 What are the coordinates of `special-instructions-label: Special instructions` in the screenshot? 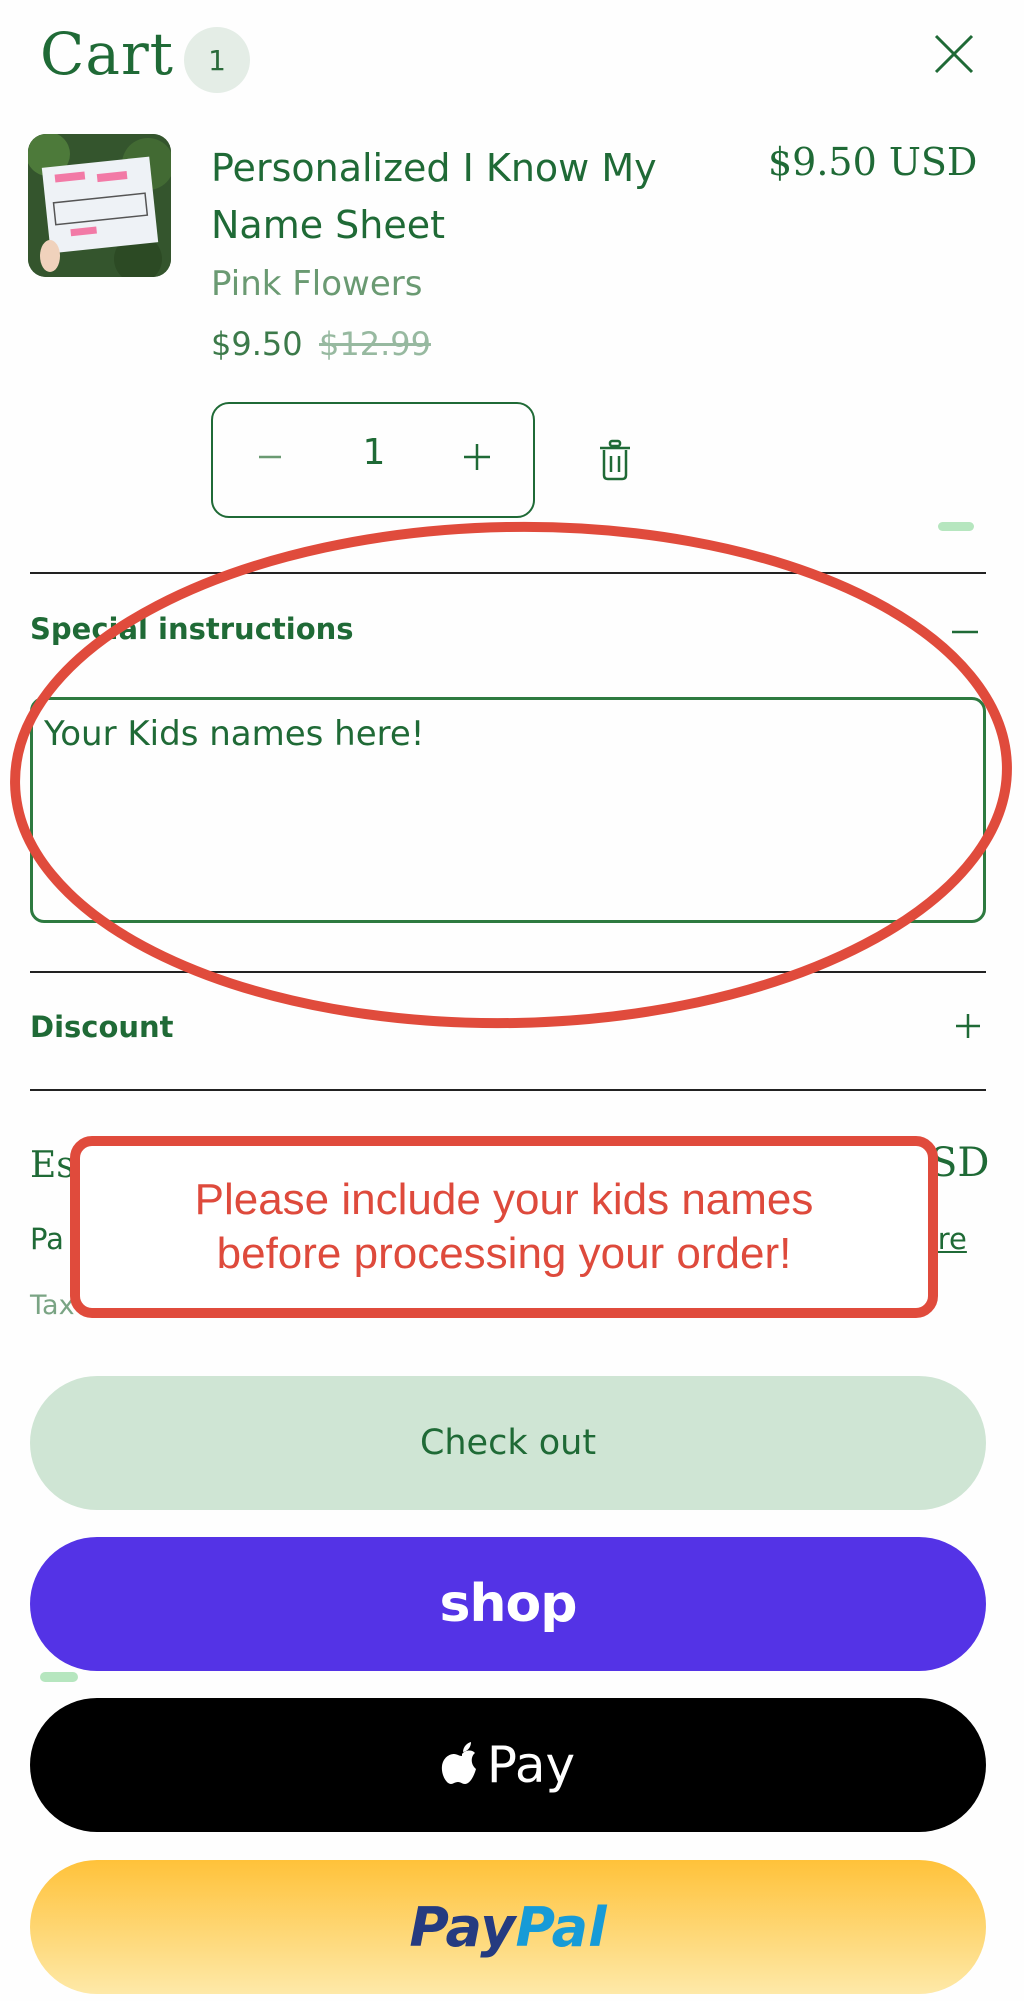 It's located at (192, 629).